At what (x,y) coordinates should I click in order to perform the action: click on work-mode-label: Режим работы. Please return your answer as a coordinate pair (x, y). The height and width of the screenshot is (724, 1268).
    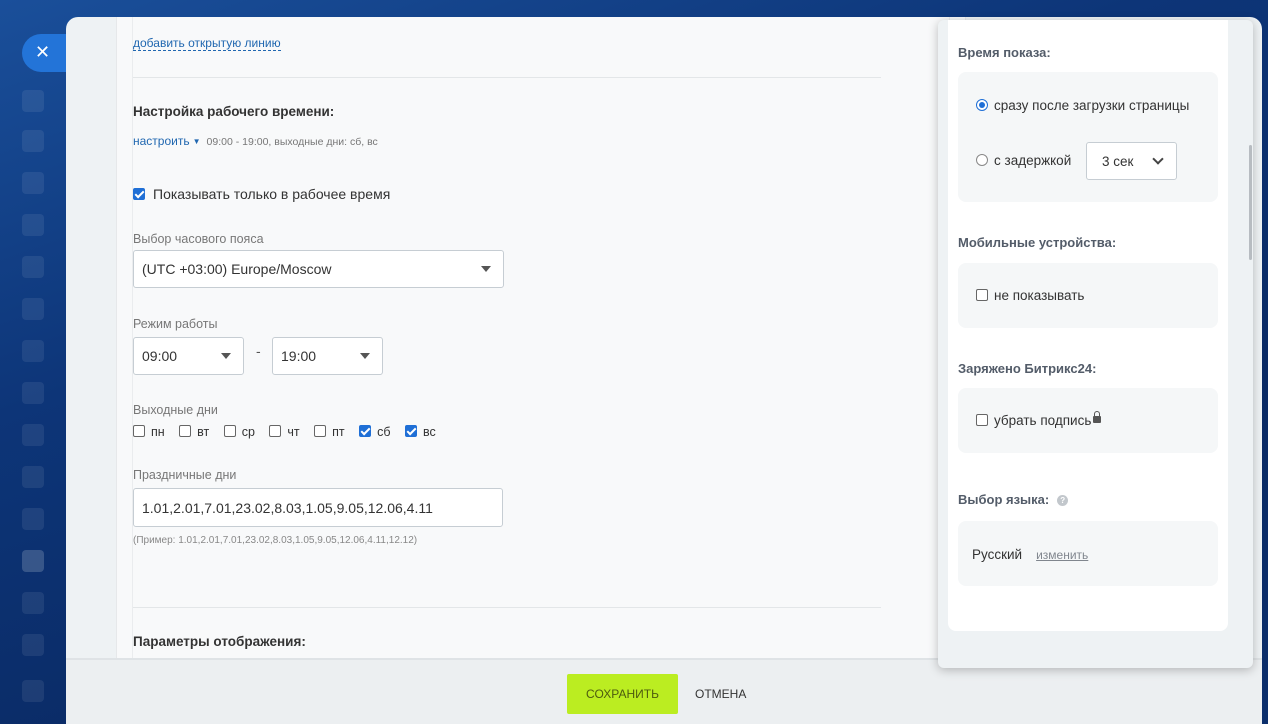
    Looking at the image, I should click on (175, 324).